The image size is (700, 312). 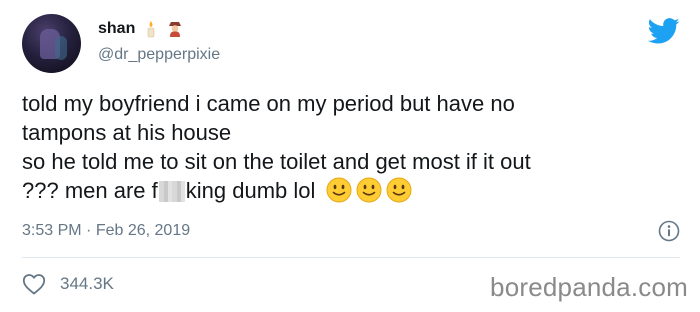 I want to click on avatar, so click(x=51, y=43).